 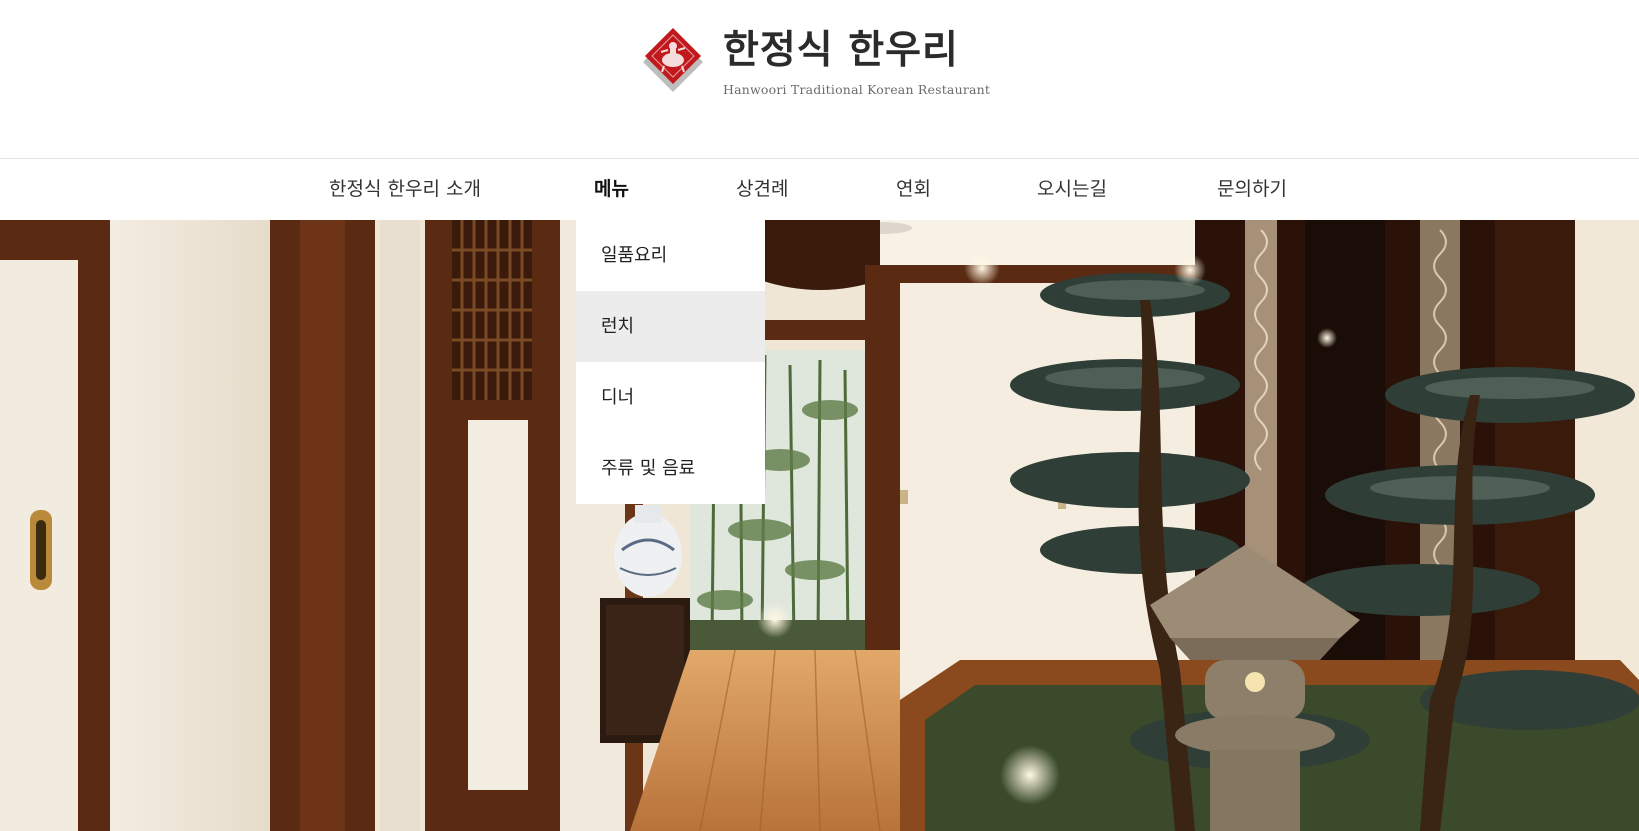 I want to click on brand-title: 한정식 한우리, so click(x=841, y=50).